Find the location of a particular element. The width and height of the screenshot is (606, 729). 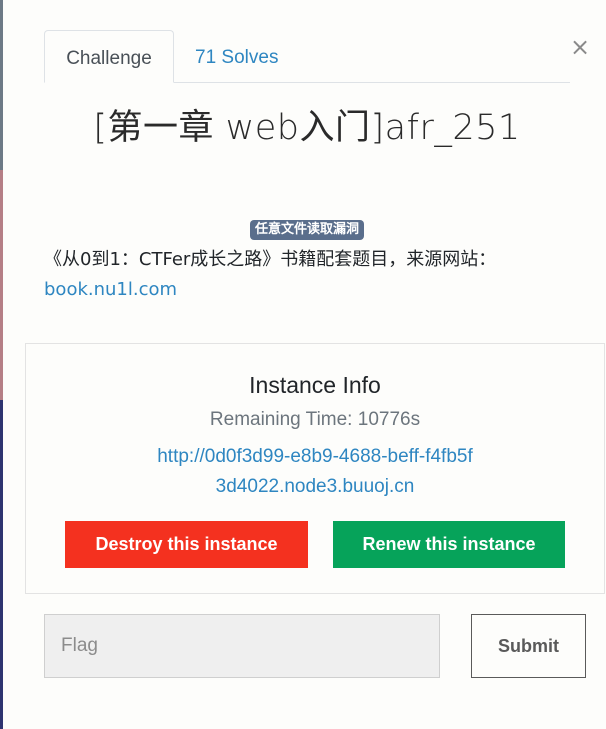

description-link: book.nu1l.com is located at coordinates (110, 289).